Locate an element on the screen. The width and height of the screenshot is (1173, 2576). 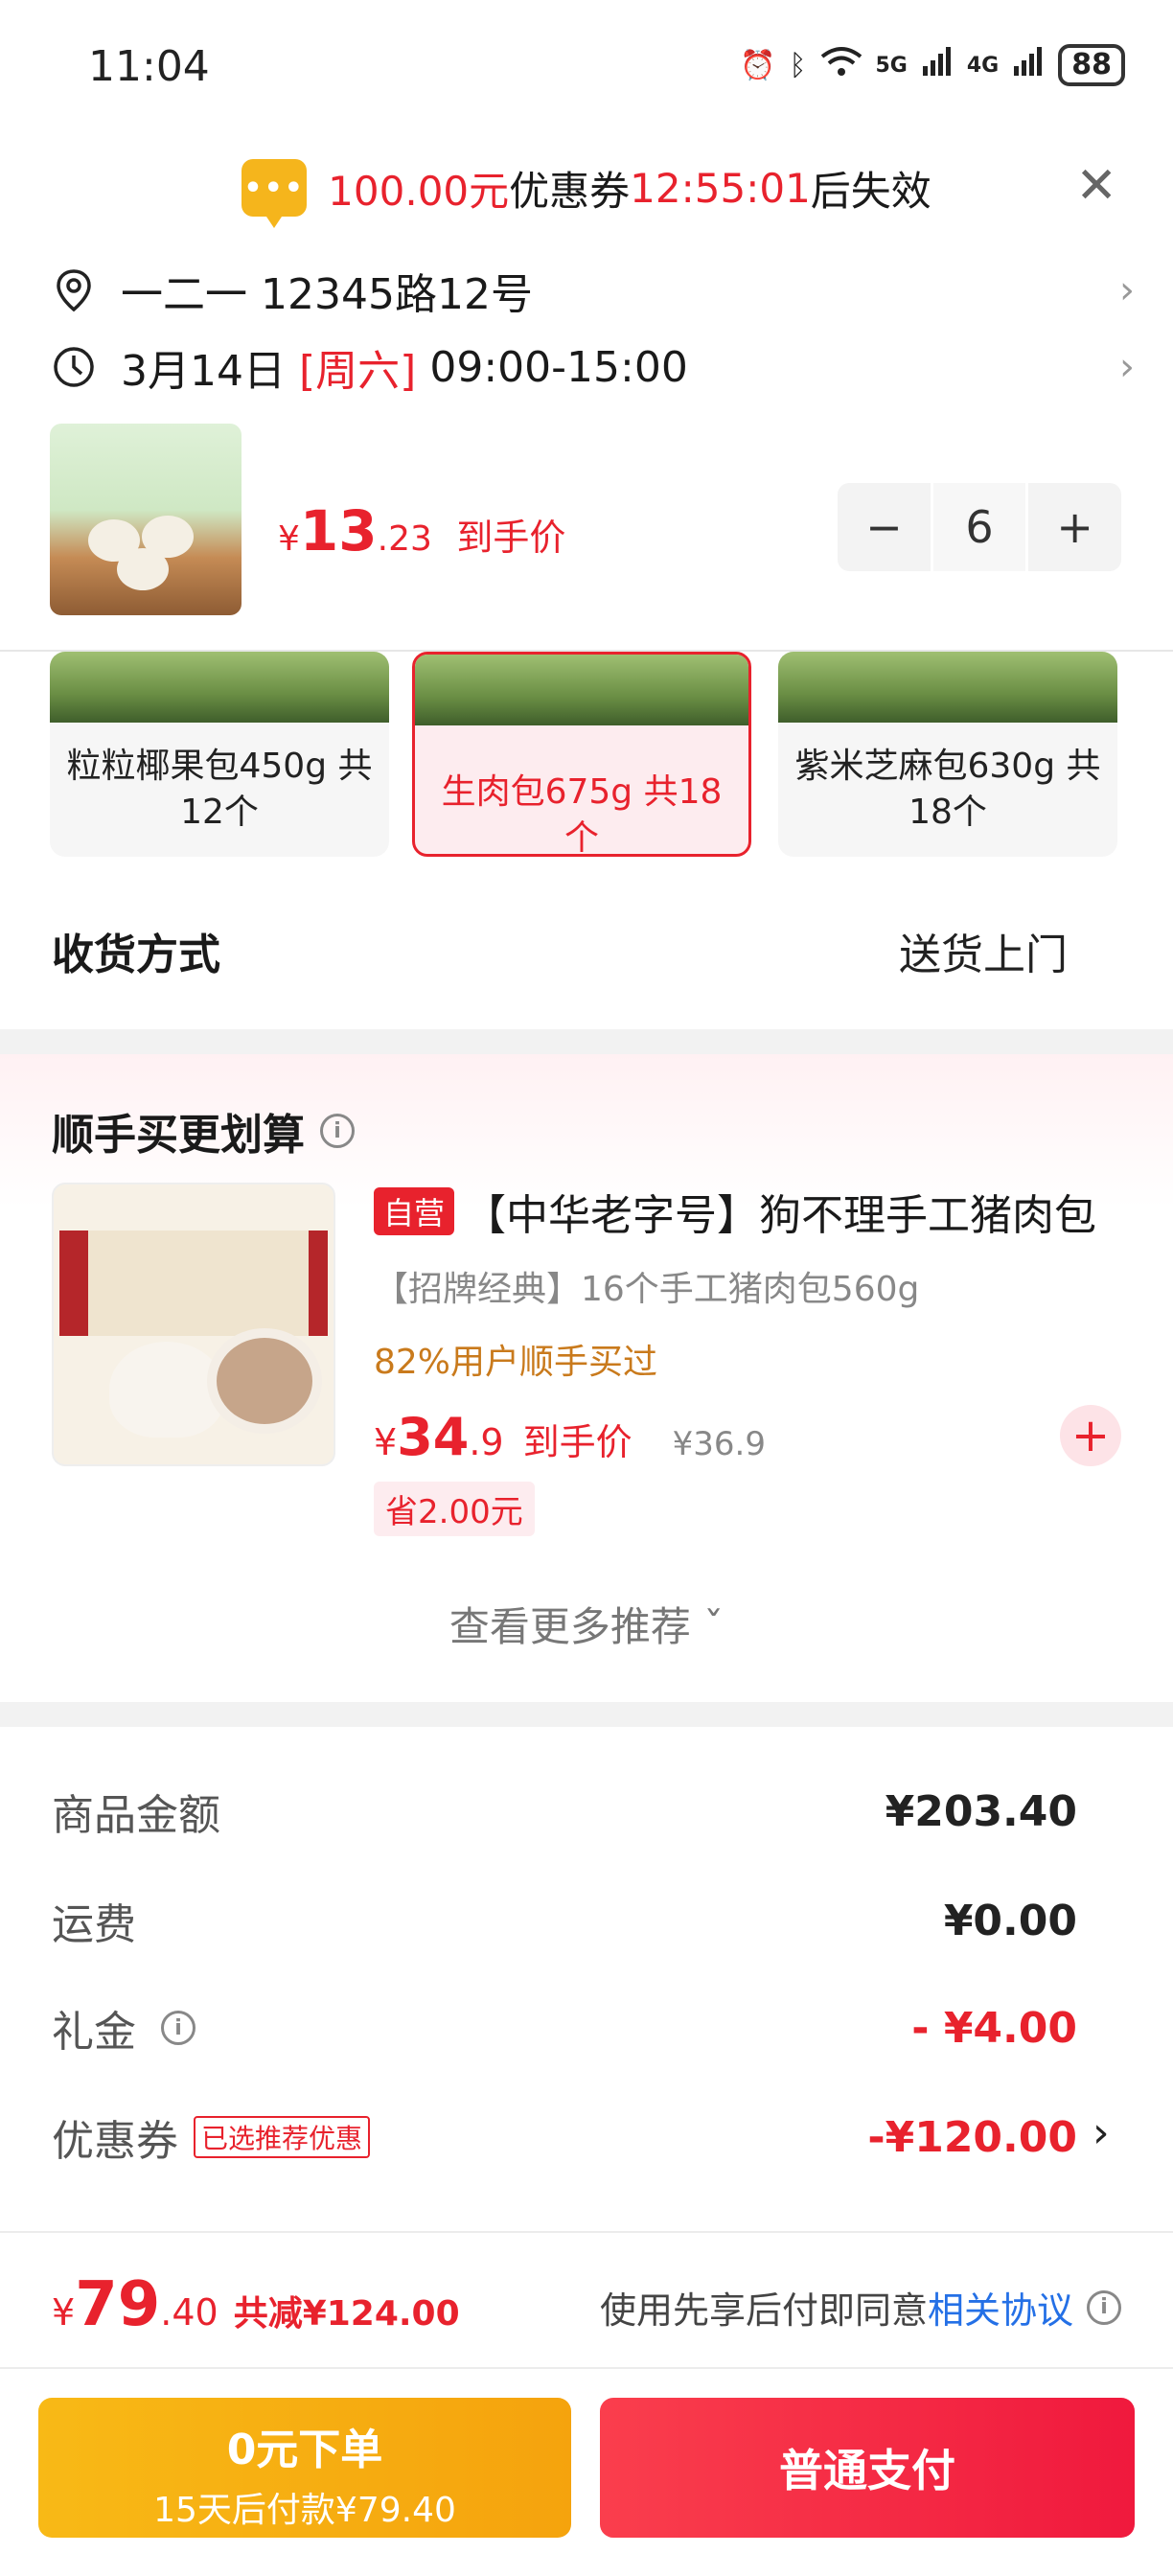
delivery-method-value: 送货上门 is located at coordinates (983, 955).